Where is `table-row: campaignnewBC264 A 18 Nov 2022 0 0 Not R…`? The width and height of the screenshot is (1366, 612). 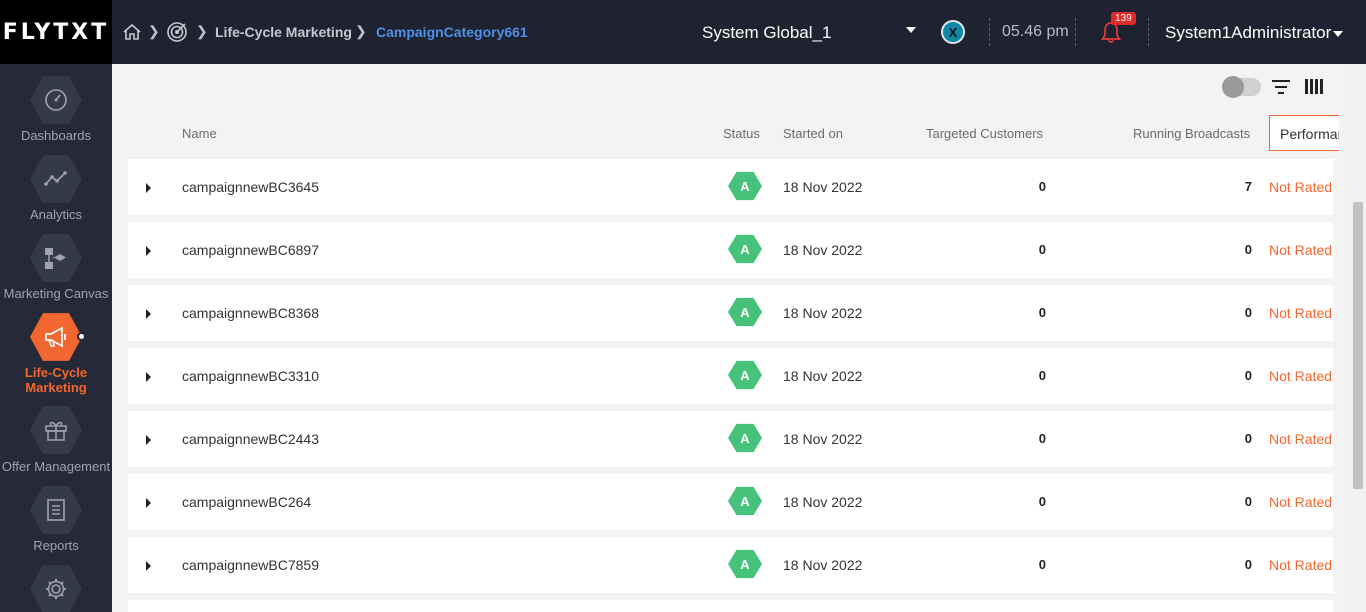
table-row: campaignnewBC264 A 18 Nov 2022 0 0 Not R… is located at coordinates (730, 502).